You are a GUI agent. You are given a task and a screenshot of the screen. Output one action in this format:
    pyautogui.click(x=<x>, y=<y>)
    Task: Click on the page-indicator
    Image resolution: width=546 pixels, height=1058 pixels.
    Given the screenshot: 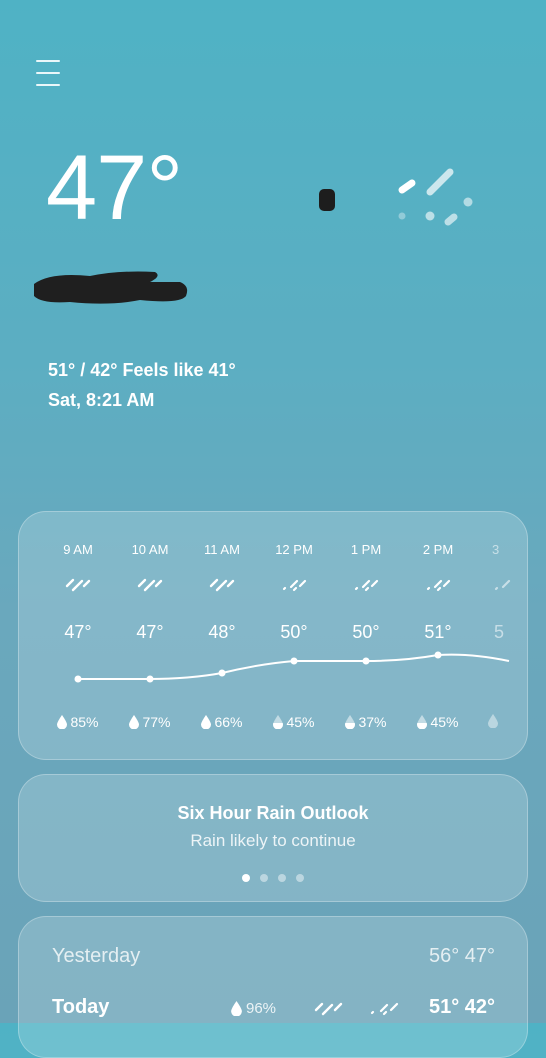 What is the action you would take?
    pyautogui.click(x=273, y=878)
    